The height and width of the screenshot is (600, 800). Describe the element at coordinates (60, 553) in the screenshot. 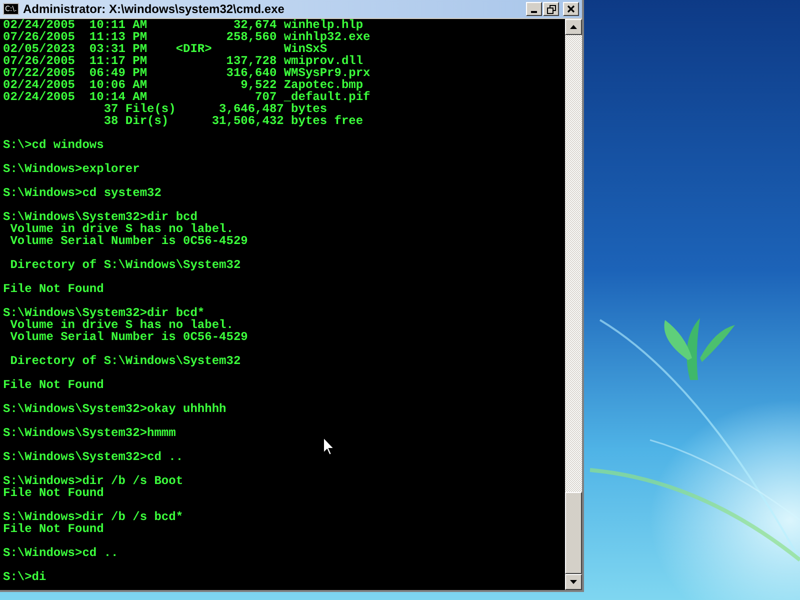

I see `console-line: S:\Windows>cd ..` at that location.